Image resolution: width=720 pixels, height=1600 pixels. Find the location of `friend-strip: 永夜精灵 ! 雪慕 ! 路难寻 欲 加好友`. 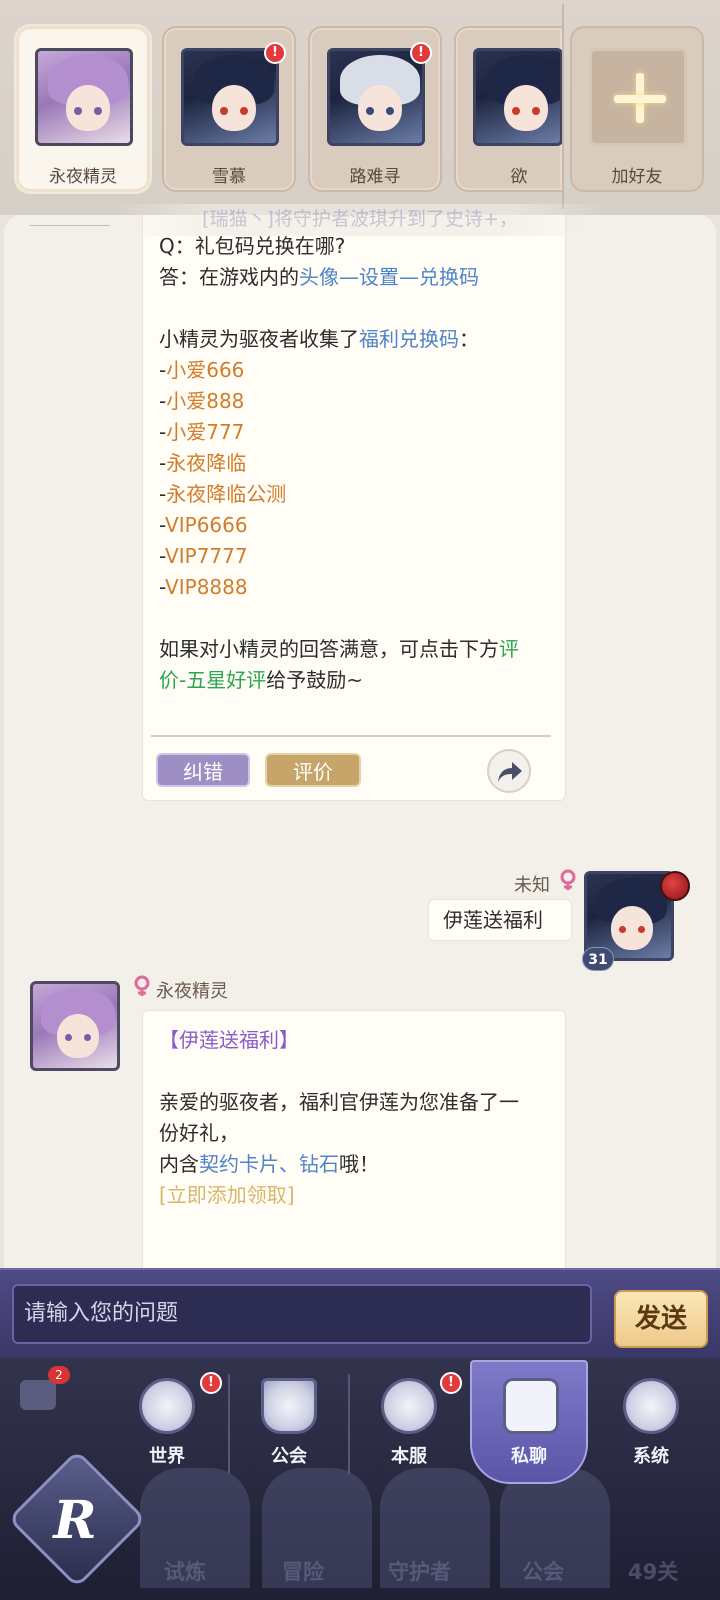

friend-strip: 永夜精灵 ! 雪慕 ! 路难寻 欲 加好友 is located at coordinates (360, 107).